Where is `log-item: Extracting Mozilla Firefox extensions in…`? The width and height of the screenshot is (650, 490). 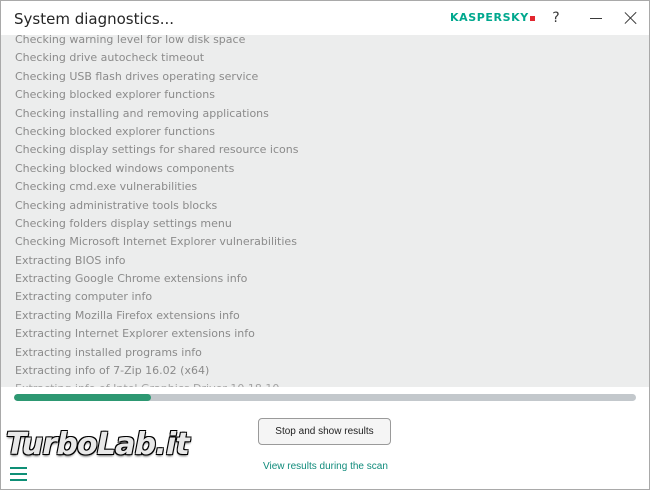
log-item: Extracting Mozilla Firefox extensions in… is located at coordinates (127, 315).